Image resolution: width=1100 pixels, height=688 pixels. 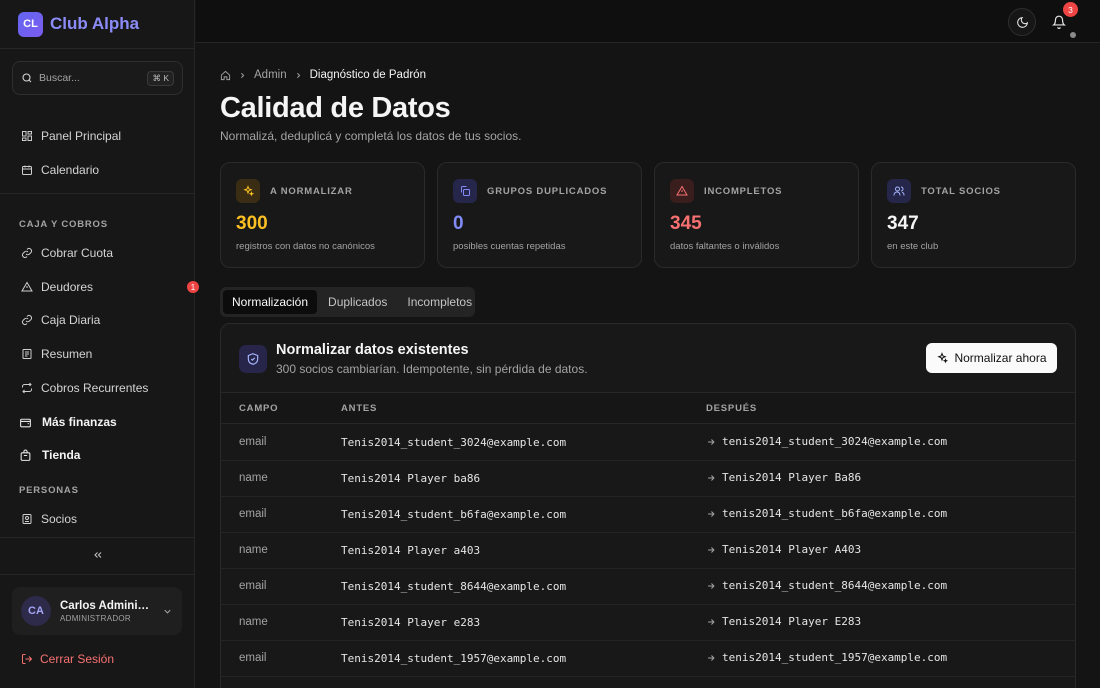 I want to click on nav-label: Deudores, so click(x=67, y=287).